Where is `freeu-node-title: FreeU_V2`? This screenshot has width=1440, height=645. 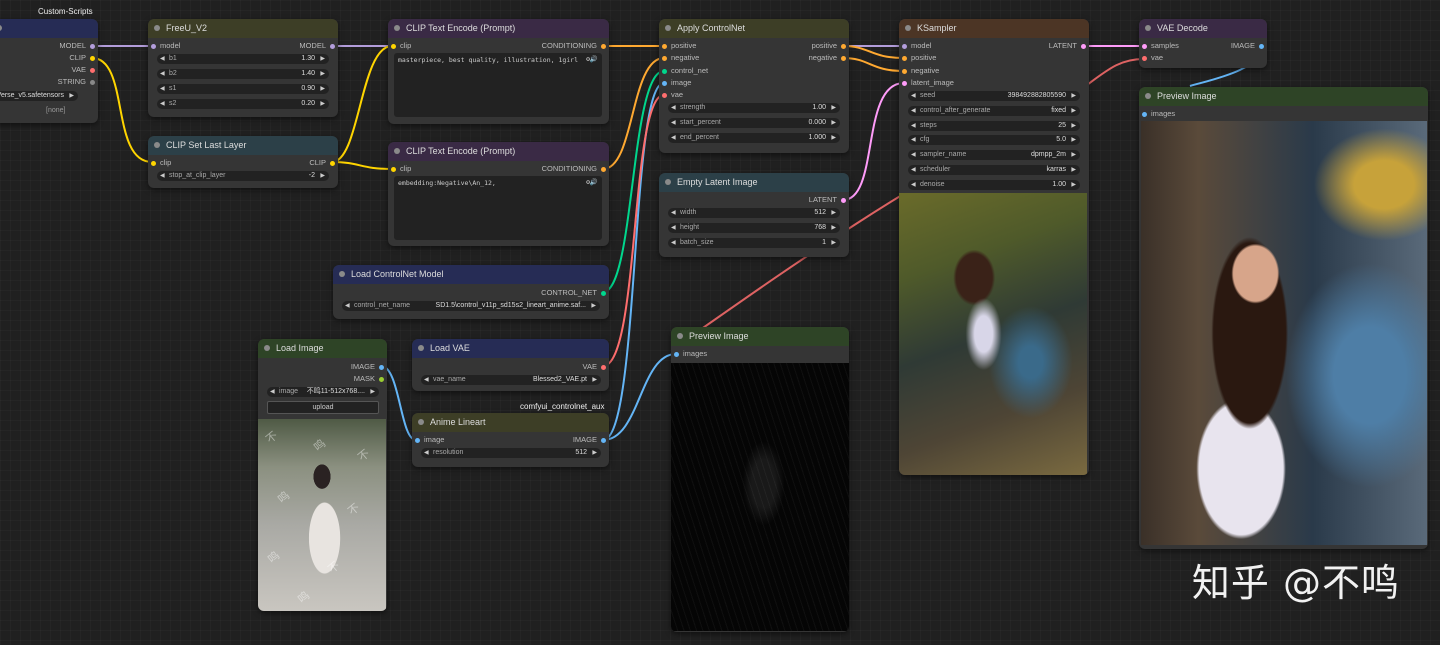 freeu-node-title: FreeU_V2 is located at coordinates (243, 28).